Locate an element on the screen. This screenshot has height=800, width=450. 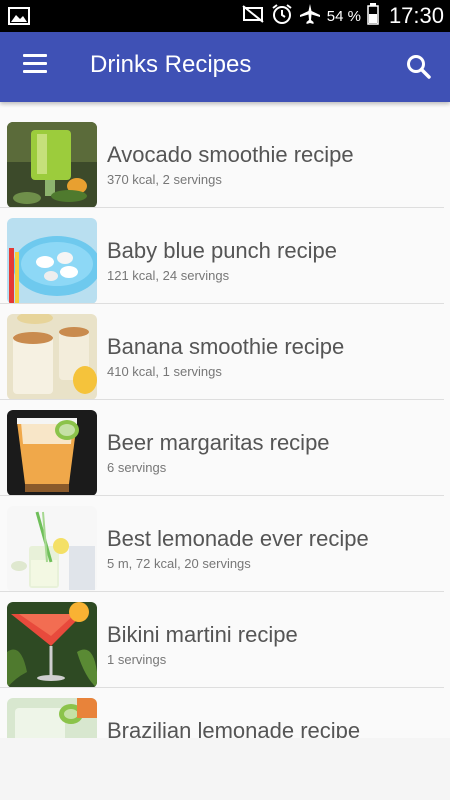
airplane-icon is located at coordinates (310, 16).